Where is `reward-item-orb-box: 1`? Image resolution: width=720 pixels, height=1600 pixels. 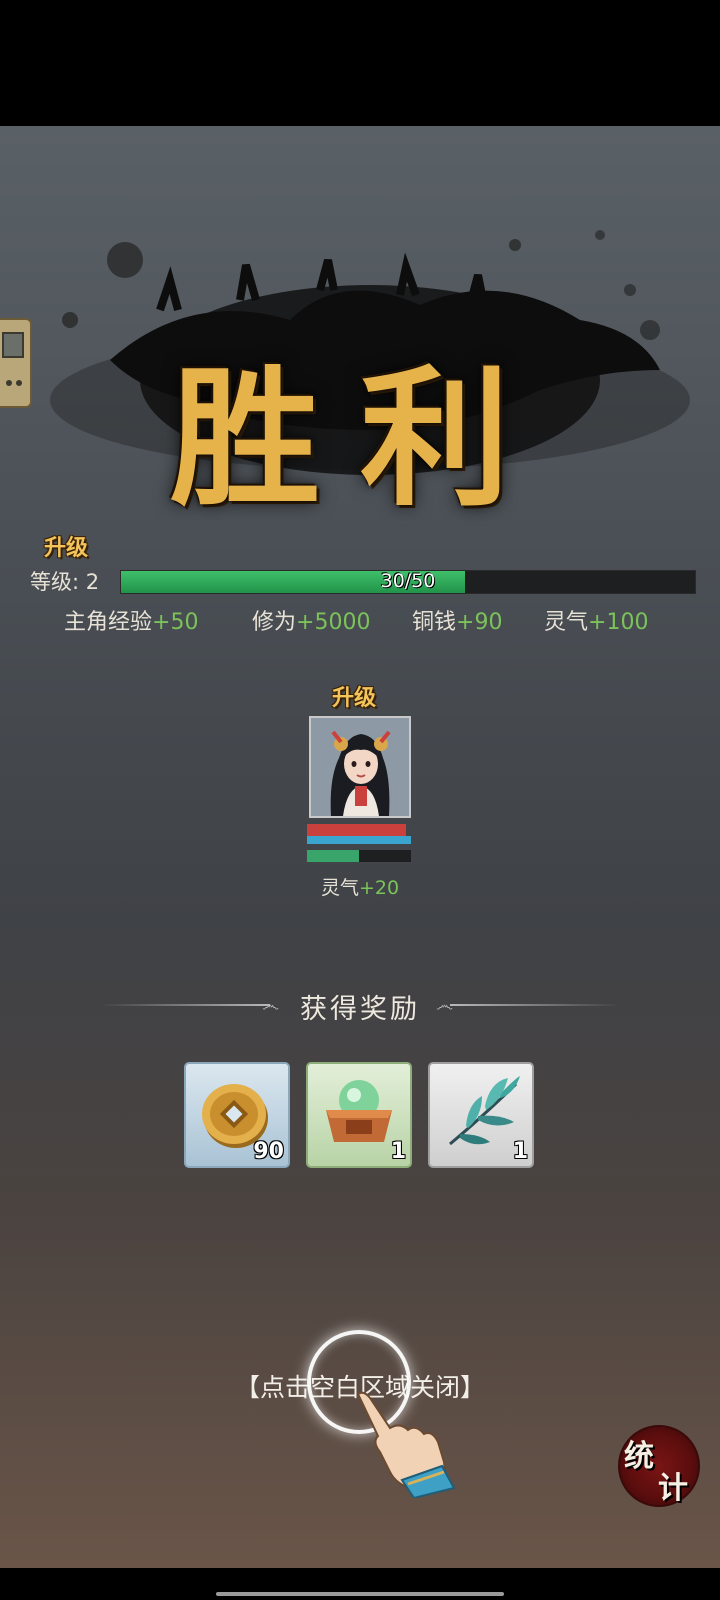
reward-item-orb-box: 1 is located at coordinates (359, 1115).